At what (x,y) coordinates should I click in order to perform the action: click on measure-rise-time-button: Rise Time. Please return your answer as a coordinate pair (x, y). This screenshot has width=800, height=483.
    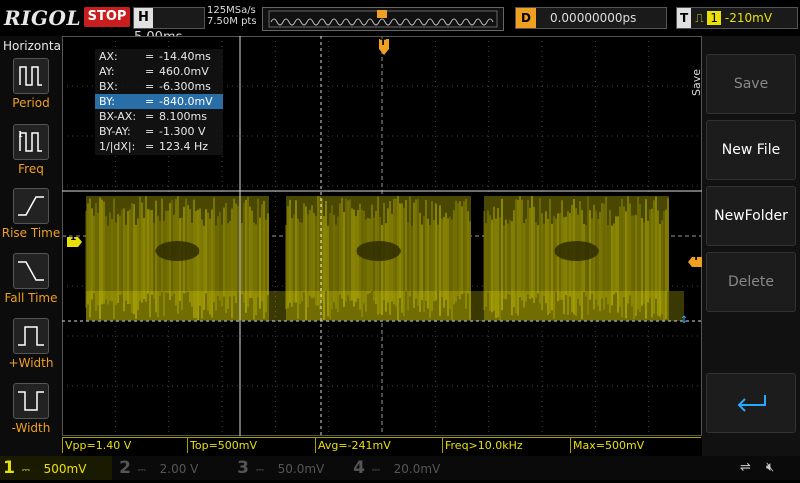
    Looking at the image, I should click on (31, 214).